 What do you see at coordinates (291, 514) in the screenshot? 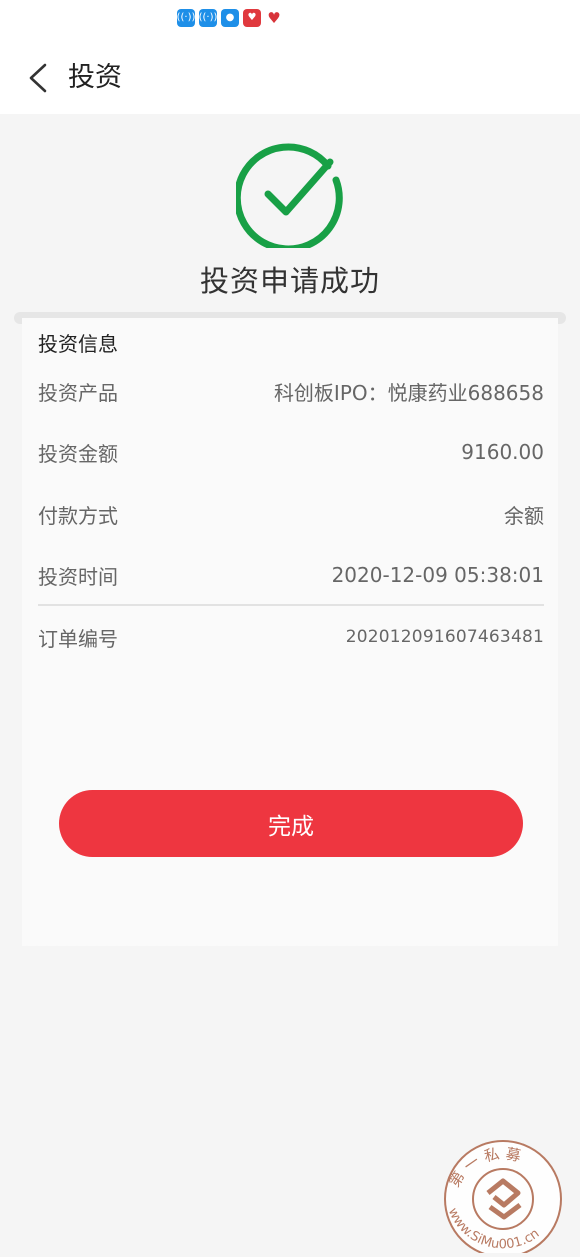
I see `info-row-payment: 付款方式 余额` at bounding box center [291, 514].